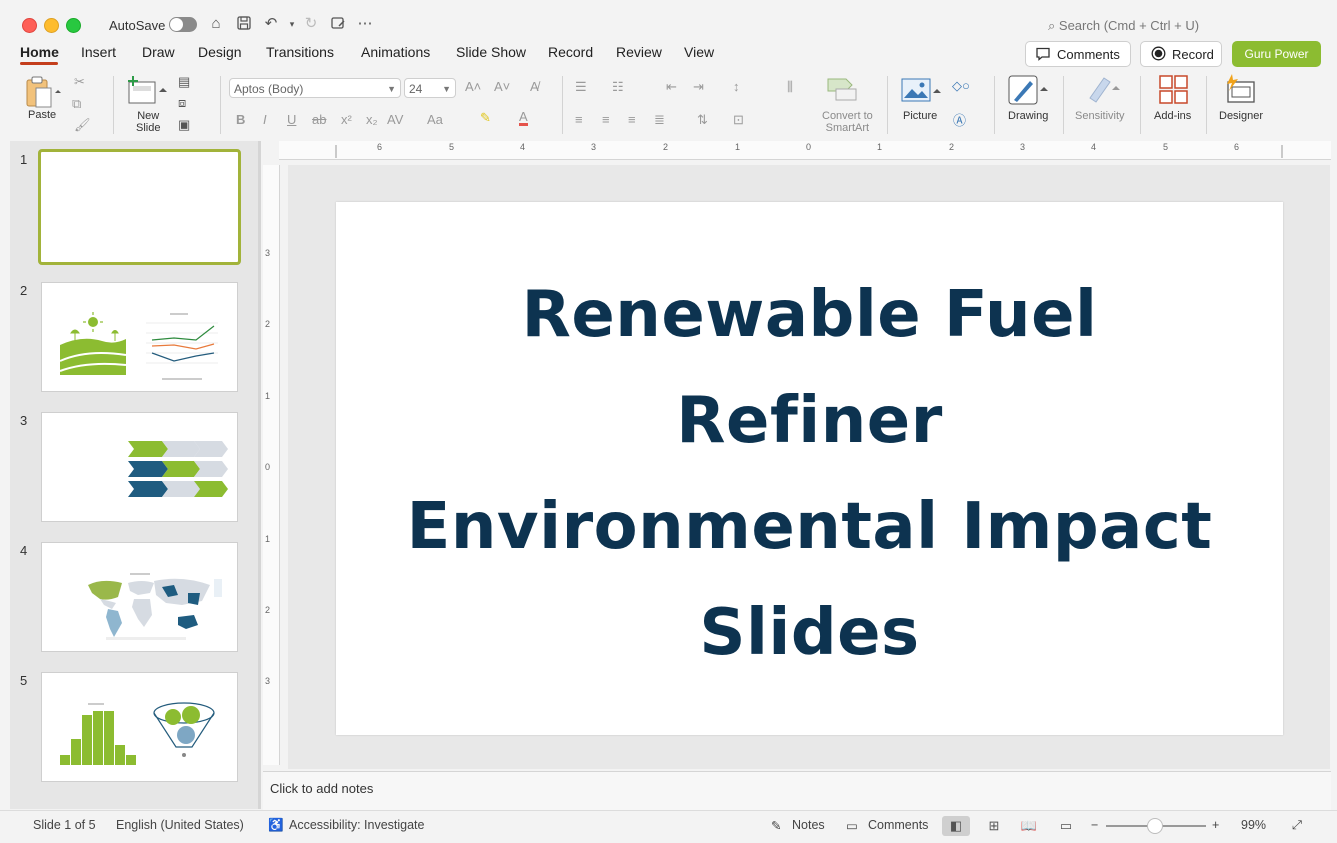  What do you see at coordinates (1276, 54) in the screenshot?
I see `guru-power-button: Guru Power` at bounding box center [1276, 54].